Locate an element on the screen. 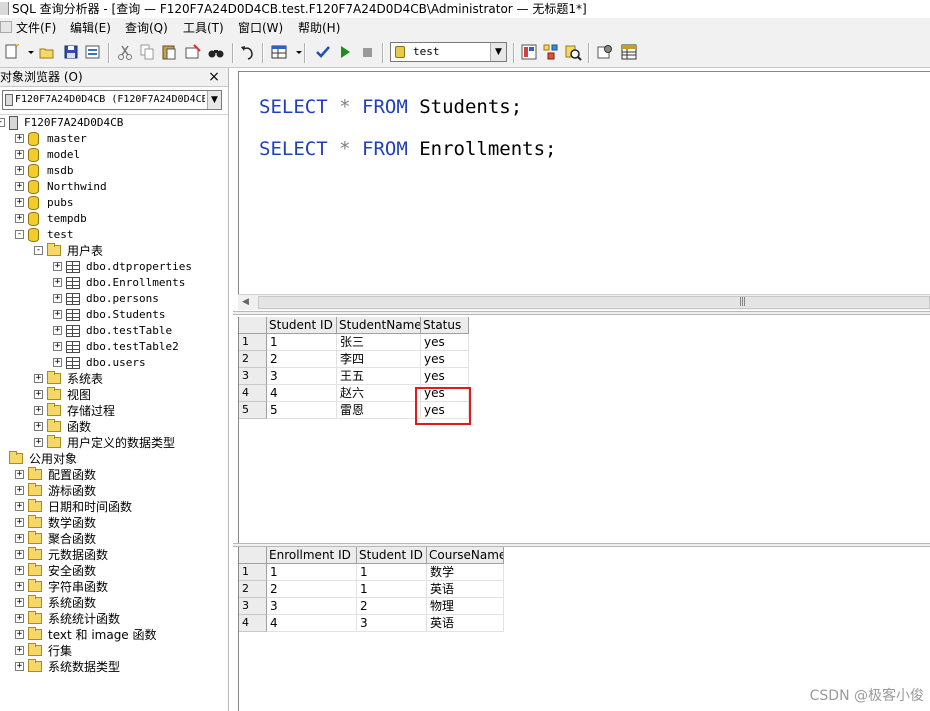 The width and height of the screenshot is (930, 711). menu-query: 查询(Q) is located at coordinates (146, 28).